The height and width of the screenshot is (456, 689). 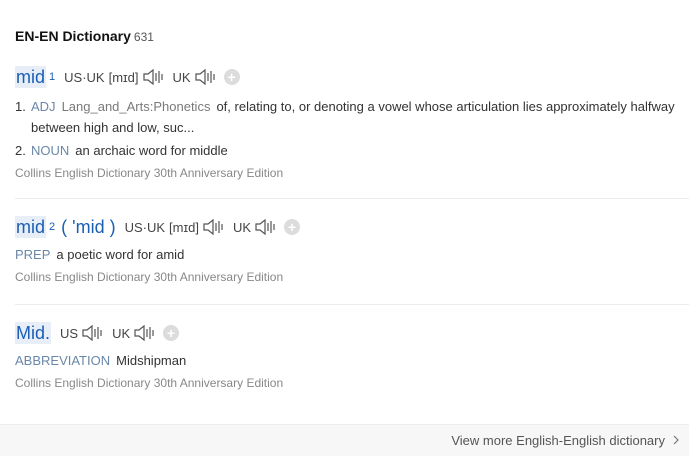 I want to click on view-more-link: View more English-English dictionary, so click(x=565, y=440).